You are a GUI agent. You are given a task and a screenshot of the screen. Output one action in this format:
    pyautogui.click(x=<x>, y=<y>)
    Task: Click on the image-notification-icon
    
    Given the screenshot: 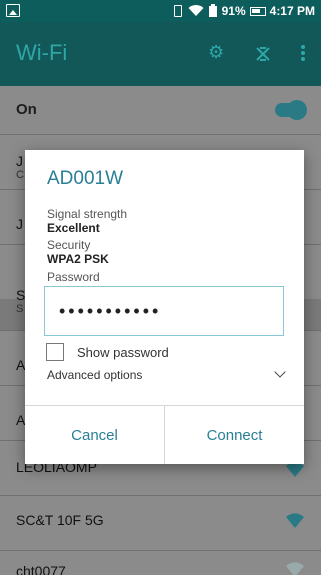 What is the action you would take?
    pyautogui.click(x=13, y=10)
    